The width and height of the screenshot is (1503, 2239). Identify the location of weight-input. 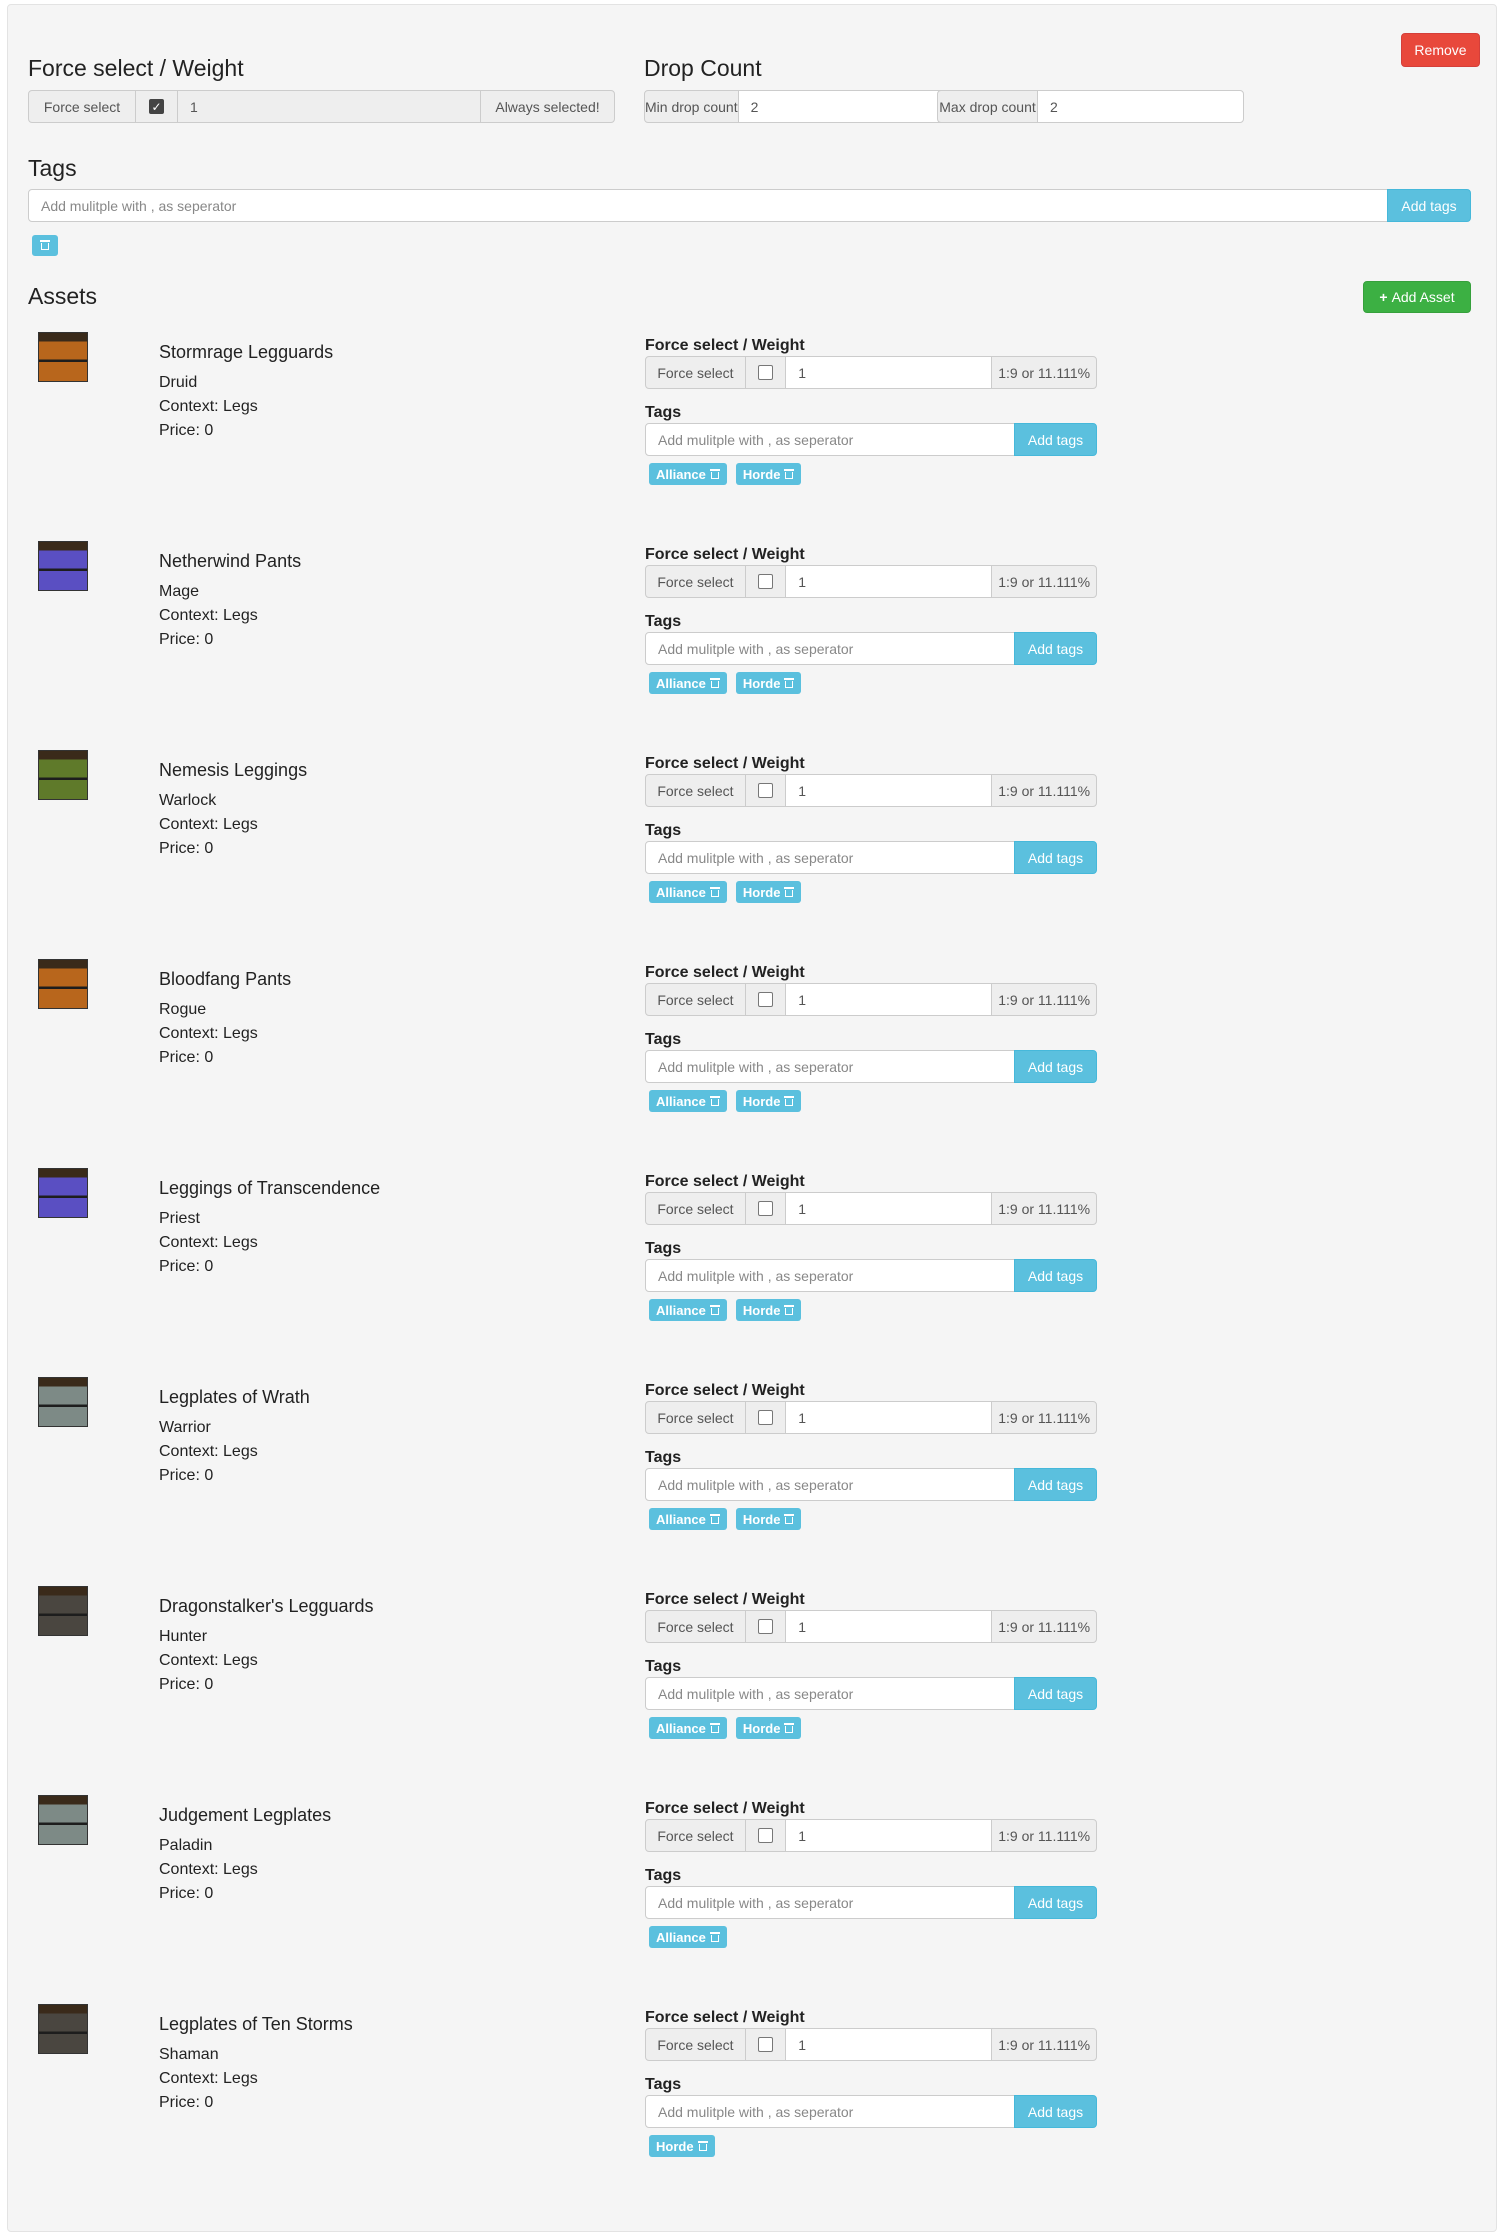
(329, 106).